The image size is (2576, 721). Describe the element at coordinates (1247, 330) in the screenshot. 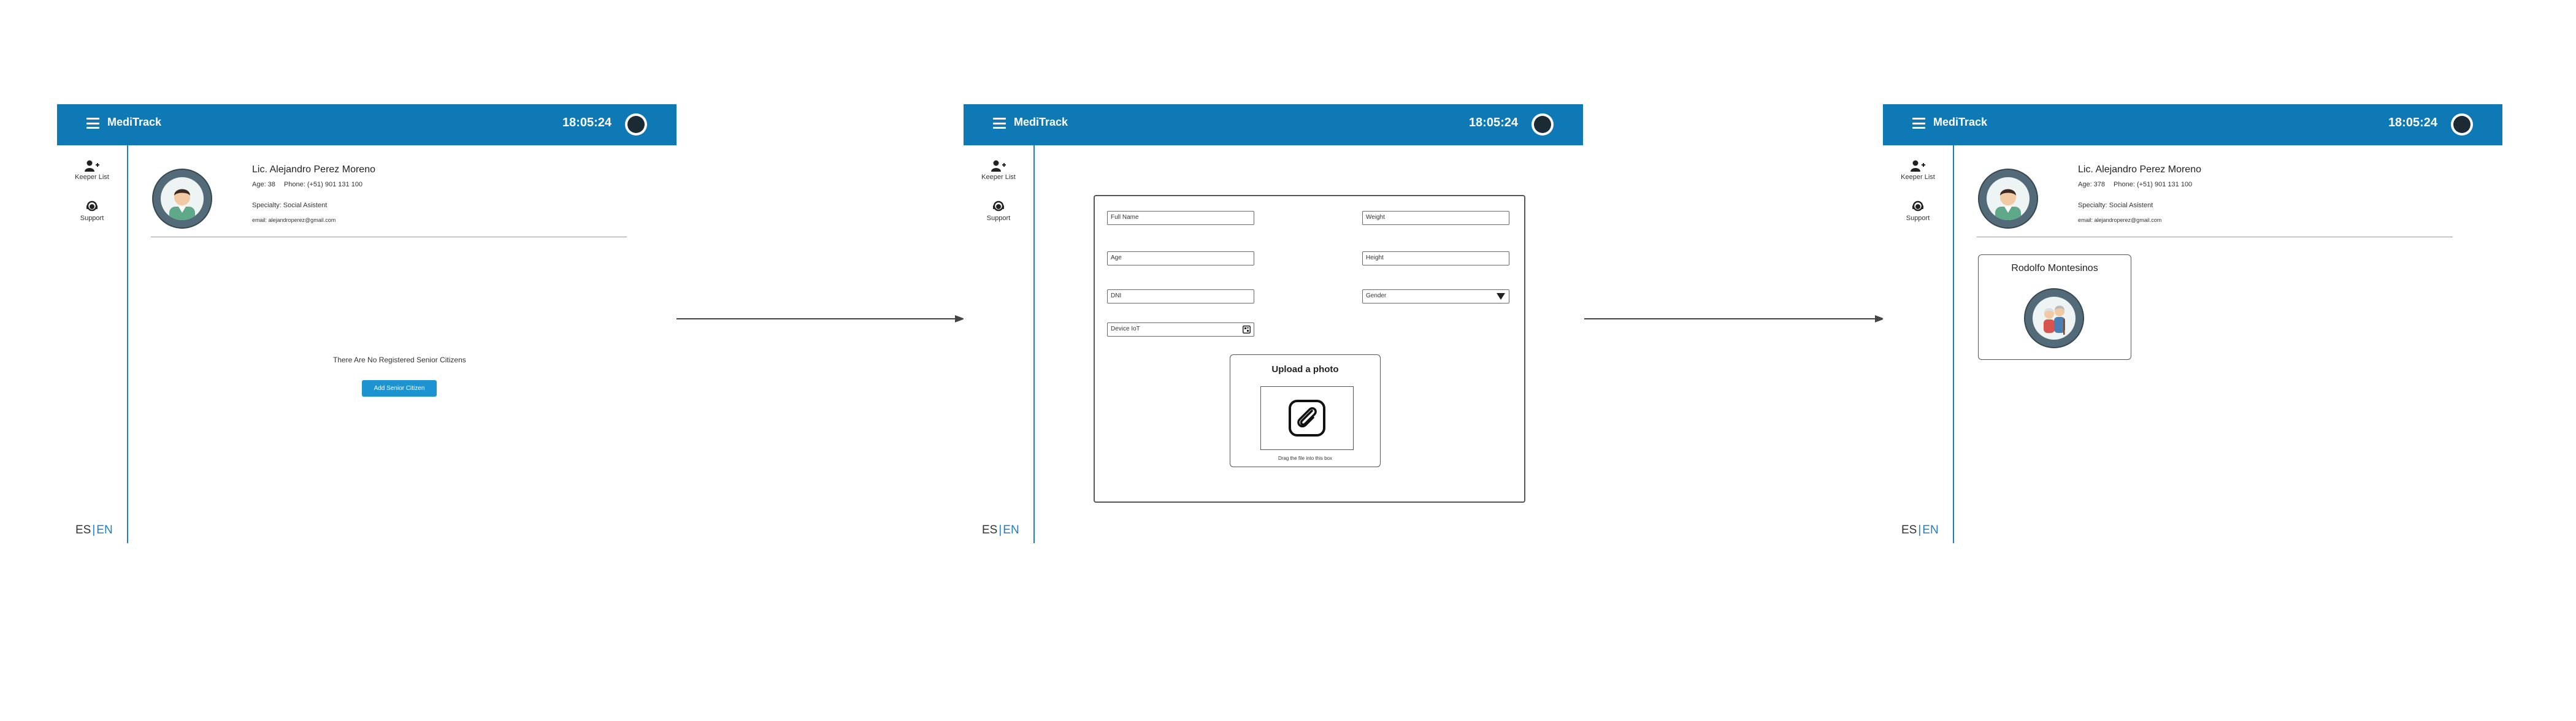

I see `qr-scan-icon` at that location.